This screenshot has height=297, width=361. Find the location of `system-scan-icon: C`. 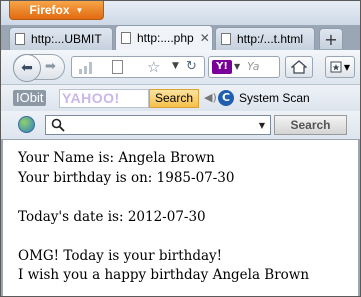

system-scan-icon: C is located at coordinates (226, 98).